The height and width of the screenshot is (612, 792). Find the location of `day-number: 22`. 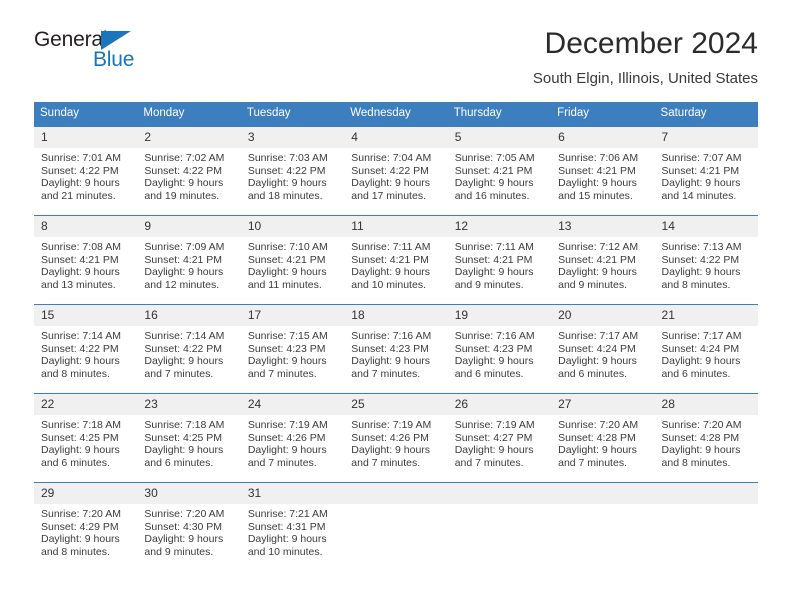

day-number: 22 is located at coordinates (85, 404).